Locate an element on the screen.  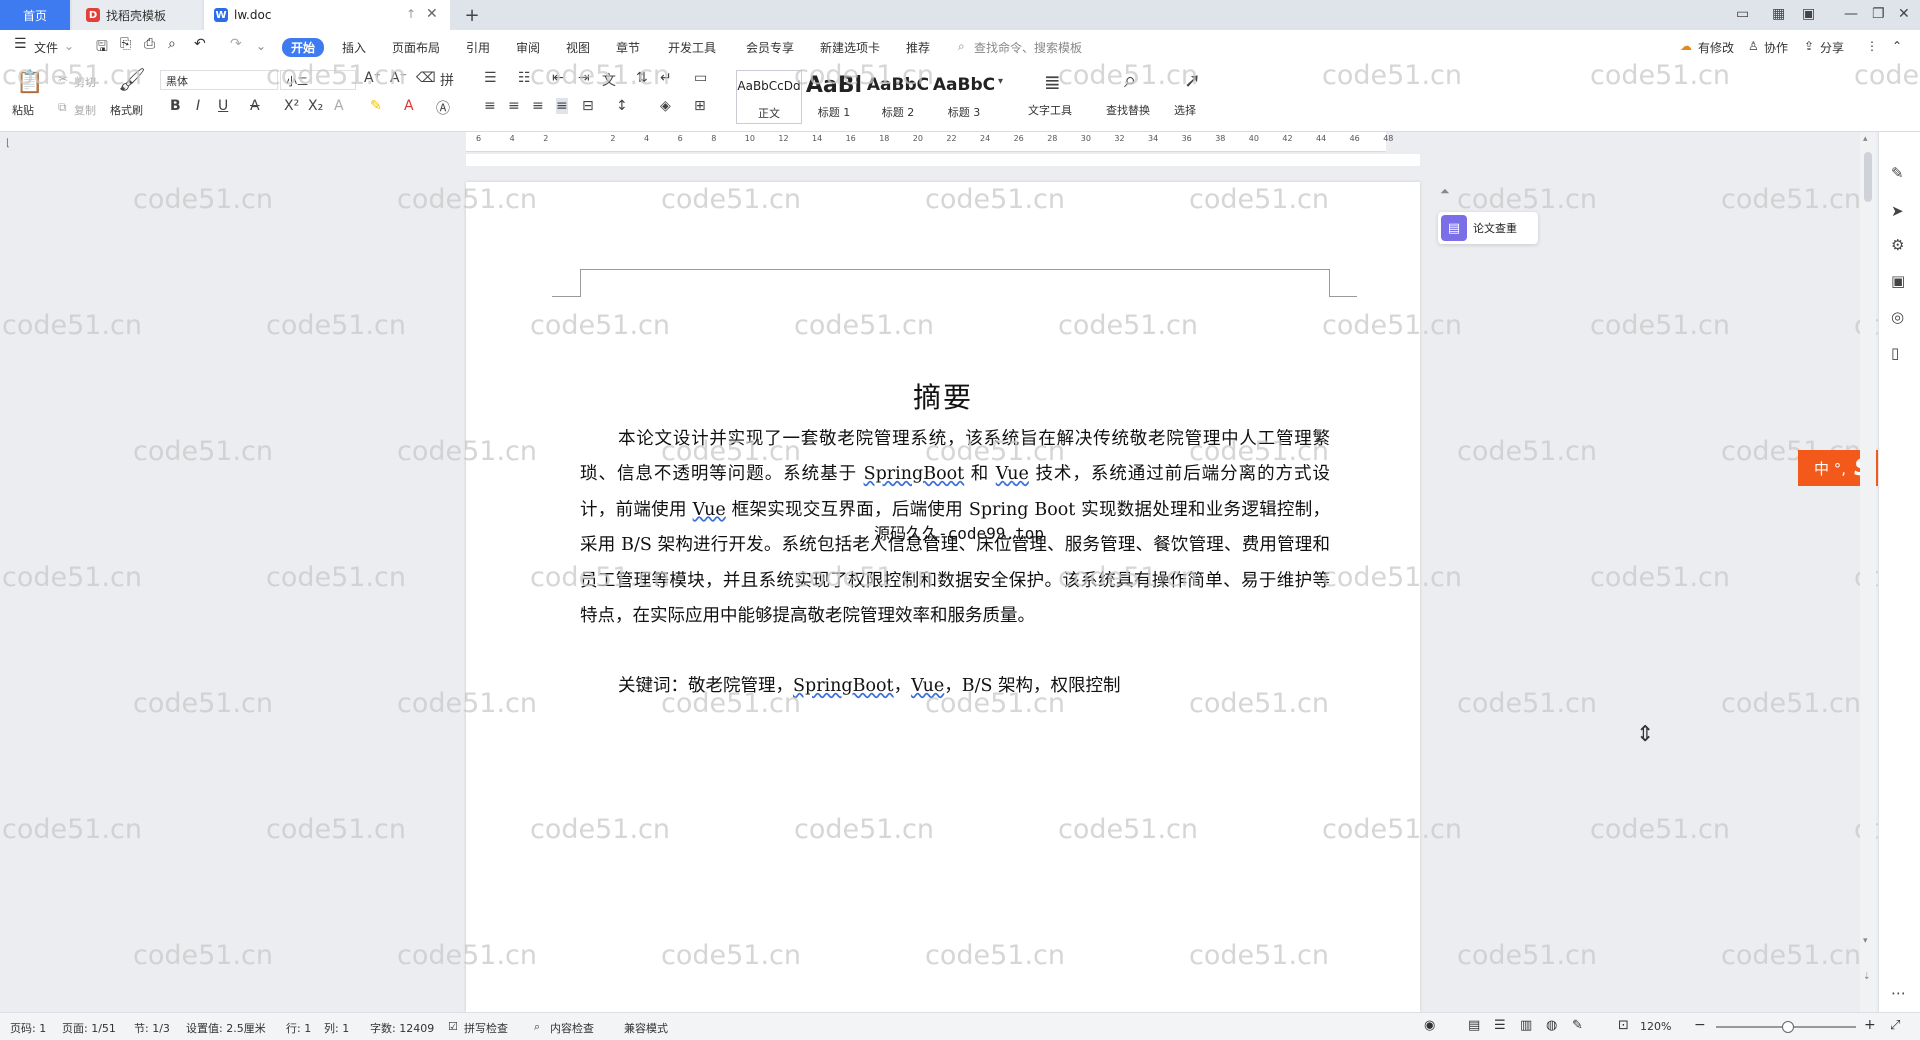
text-effect-icon: A is located at coordinates (339, 106).